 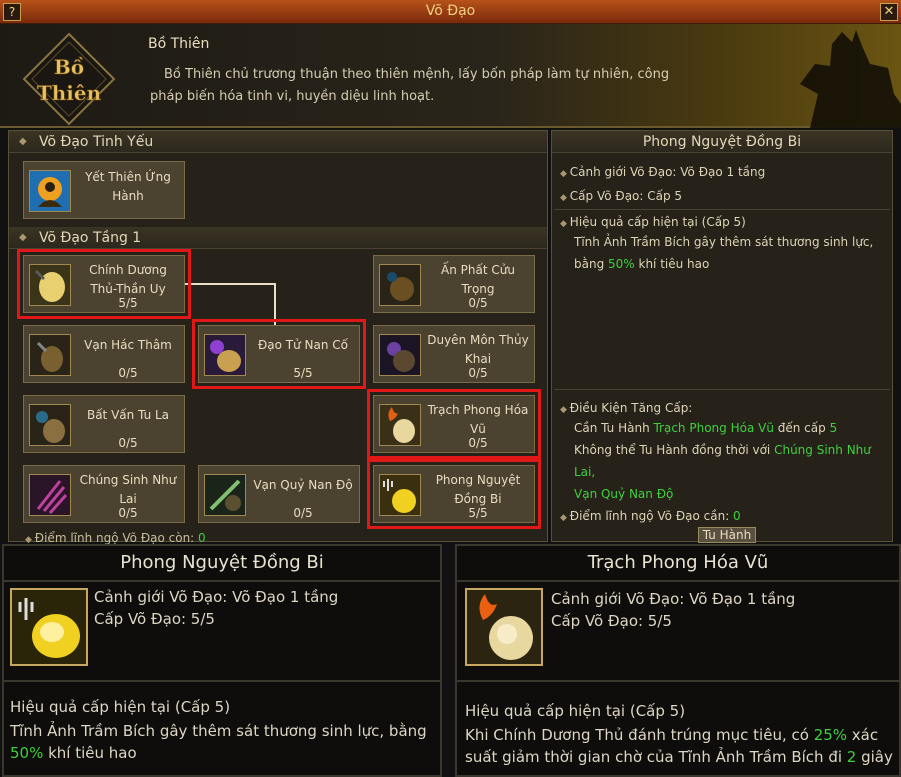 I want to click on skill-node-dao-tu: Đạo Tử Nan Cố 5/5, so click(x=279, y=354).